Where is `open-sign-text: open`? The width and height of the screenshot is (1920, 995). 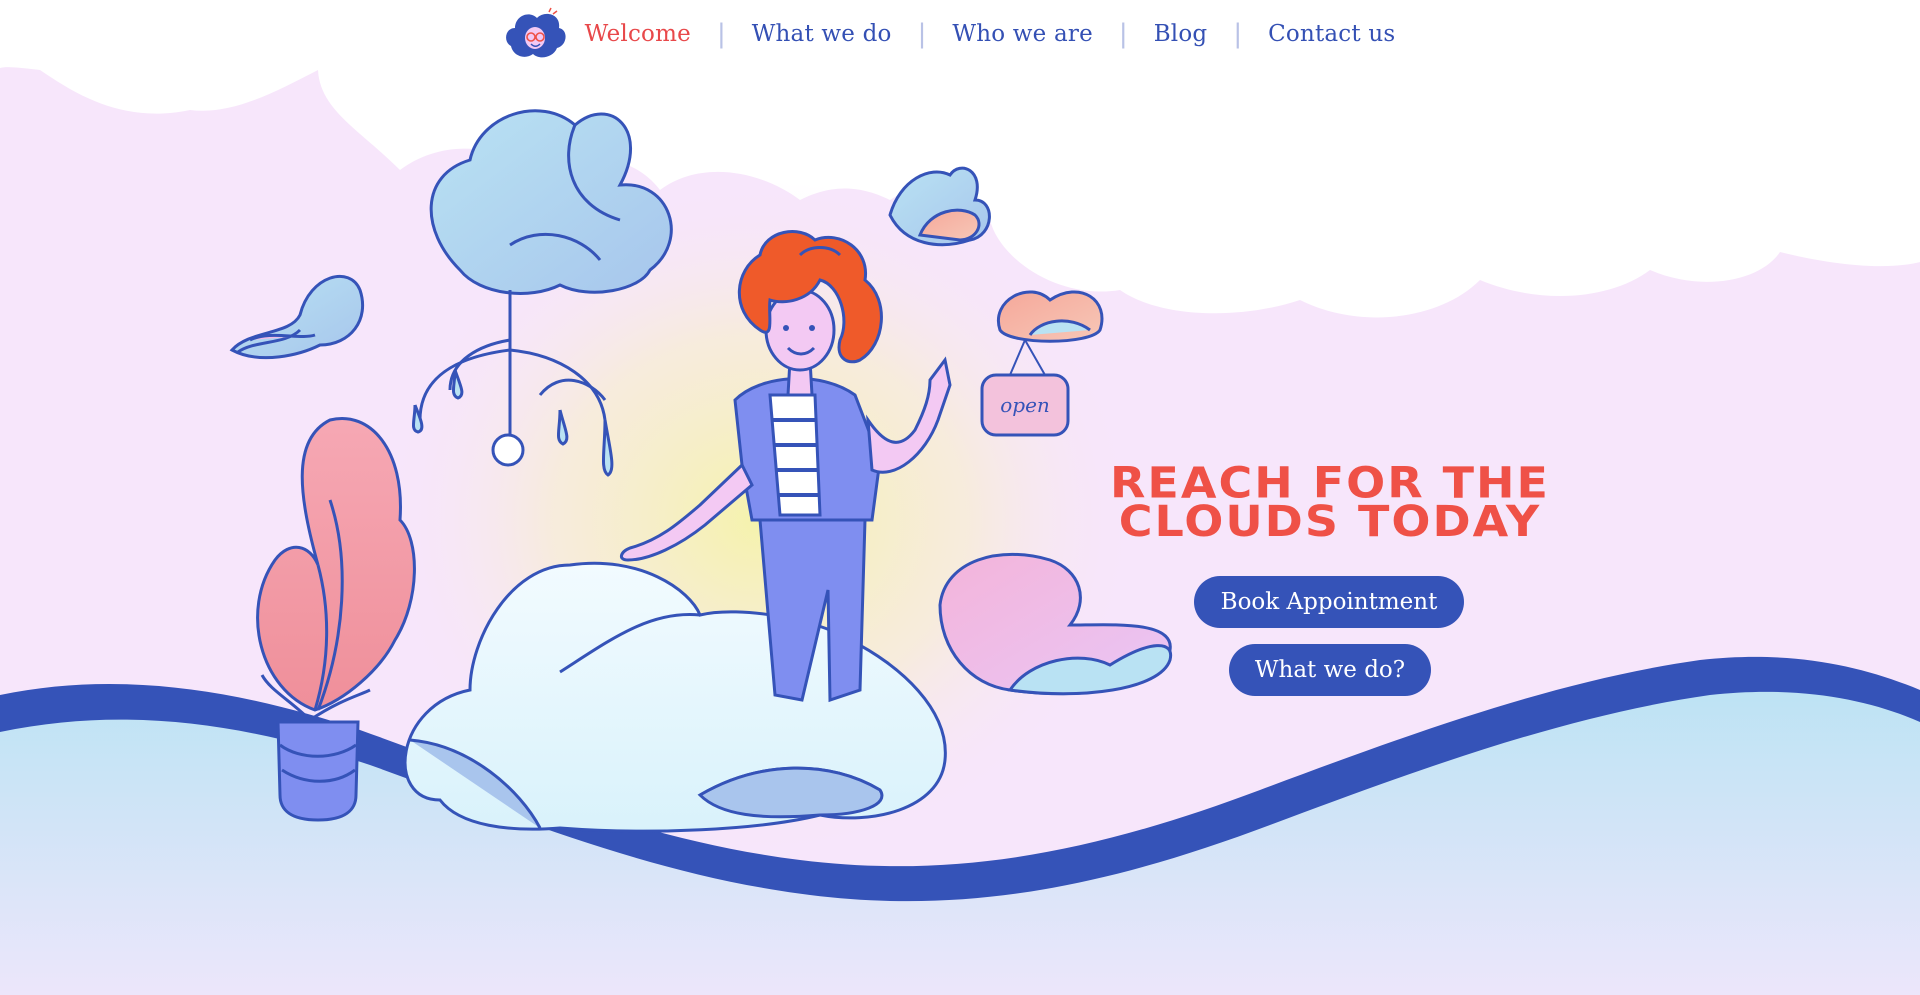
open-sign-text: open is located at coordinates (1025, 405).